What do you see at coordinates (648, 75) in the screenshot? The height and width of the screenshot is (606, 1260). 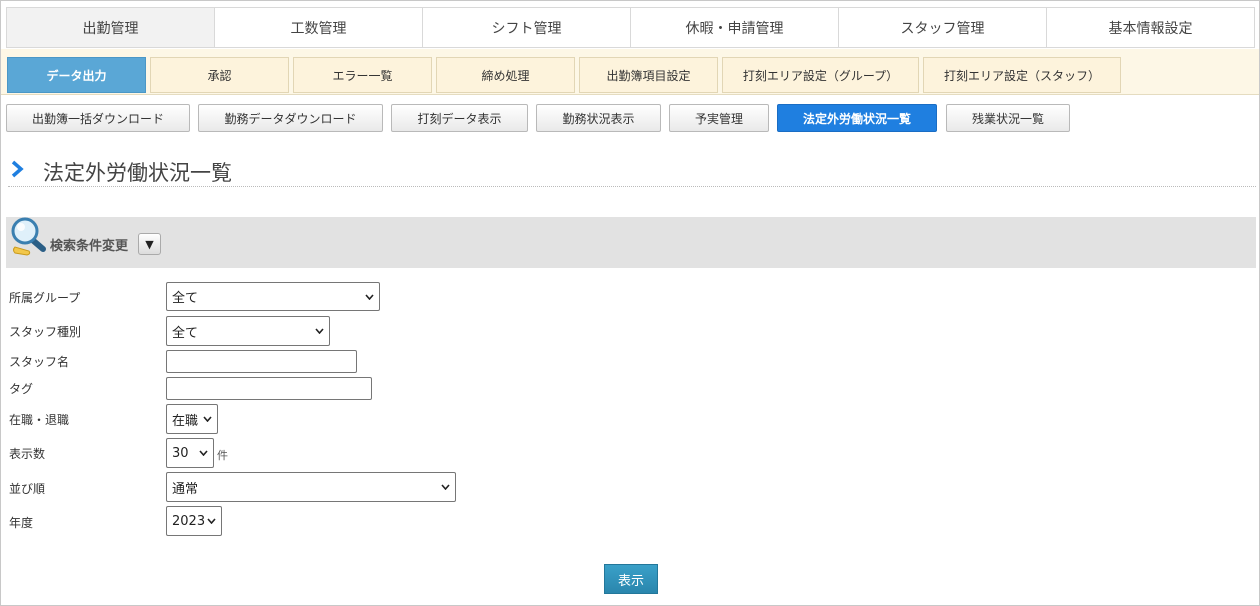 I see `sub-tab-attendance-items: 出勤簿項目設定` at bounding box center [648, 75].